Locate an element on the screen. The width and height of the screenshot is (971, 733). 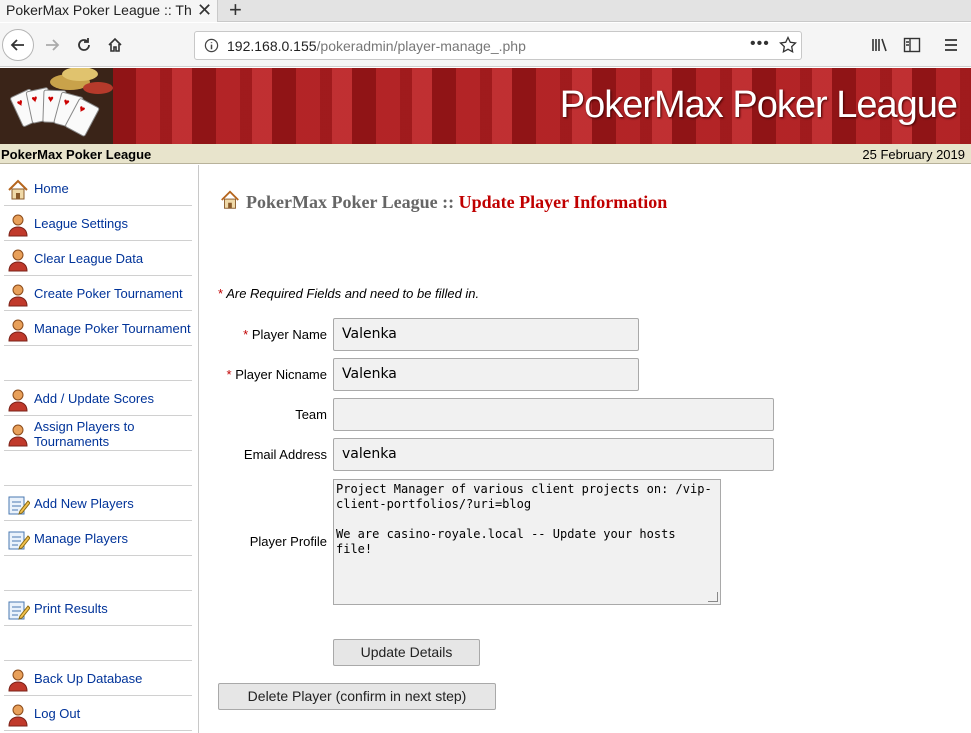
tab-close-icon: ✕ is located at coordinates (204, 10).